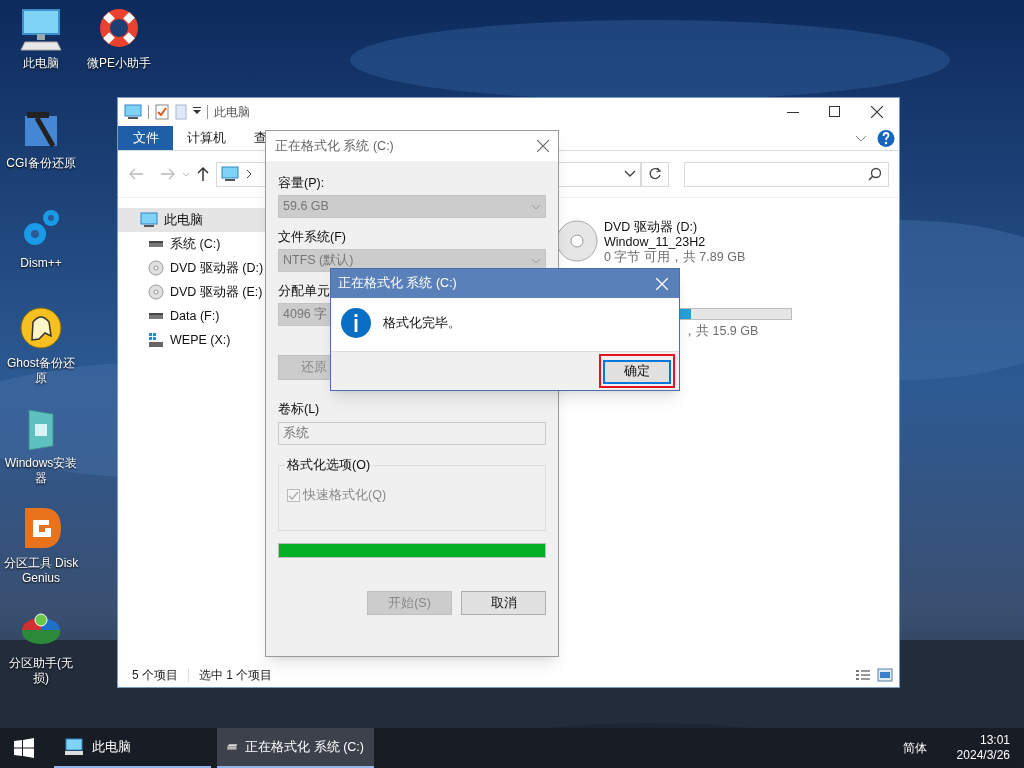 The height and width of the screenshot is (768, 1024). I want to click on window-title: 此电脑, so click(232, 112).